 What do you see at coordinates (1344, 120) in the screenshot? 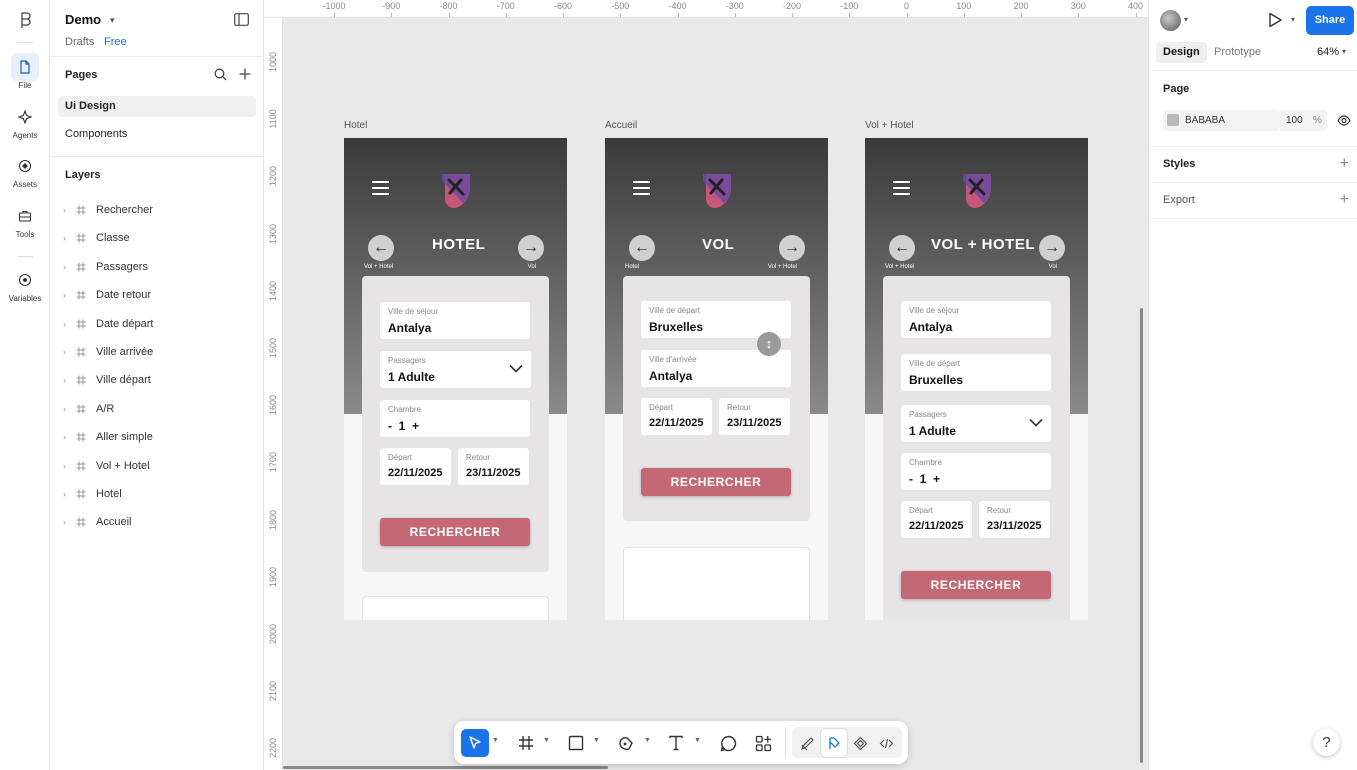
I see `eye-icon` at bounding box center [1344, 120].